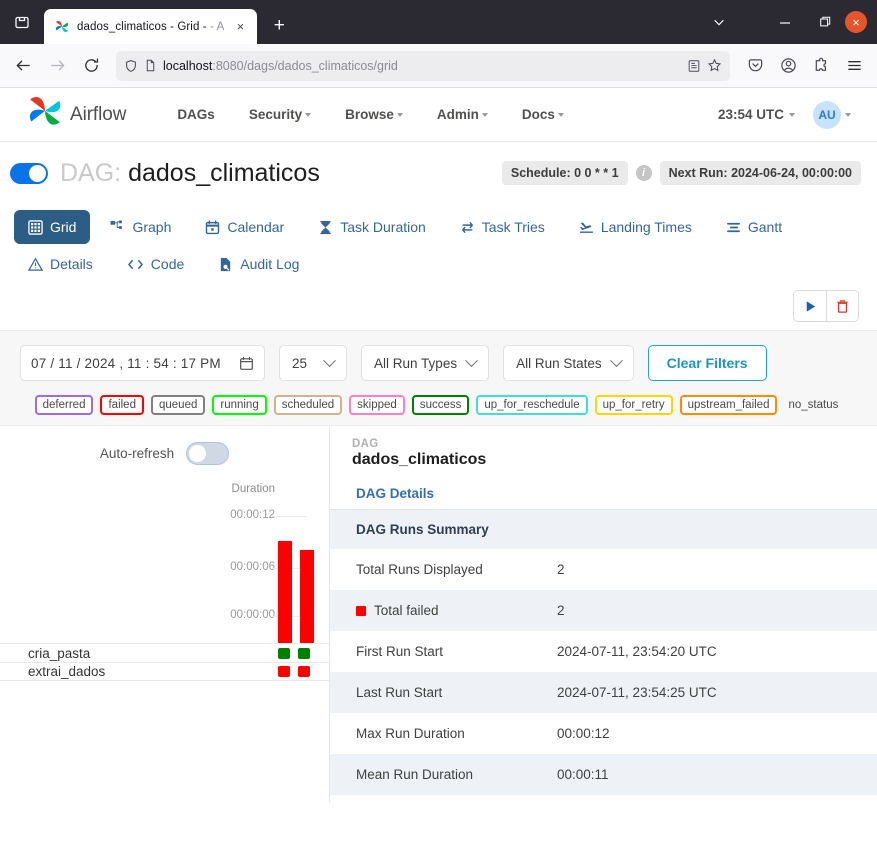 This screenshot has width=877, height=853. Describe the element at coordinates (57, 66) in the screenshot. I see `forward-icon` at that location.